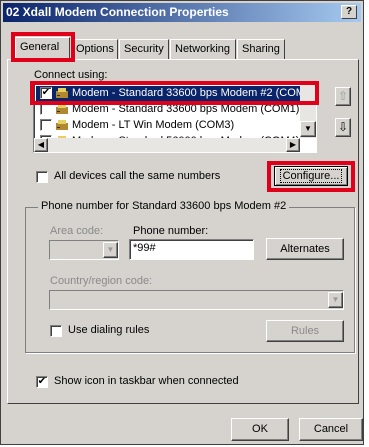 Image resolution: width=369 pixels, height=447 pixels. I want to click on move-up-icon: ⇧, so click(343, 96).